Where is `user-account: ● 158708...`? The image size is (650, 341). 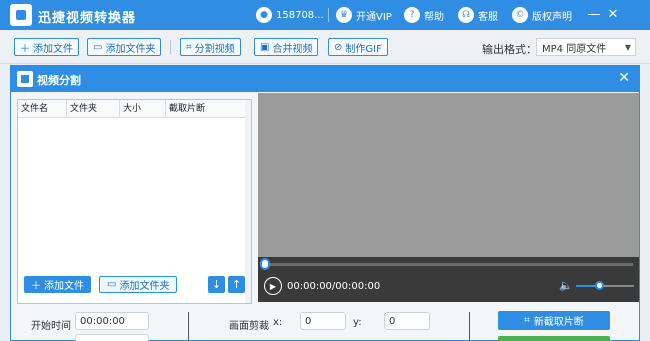
user-account: ● 158708... is located at coordinates (290, 15).